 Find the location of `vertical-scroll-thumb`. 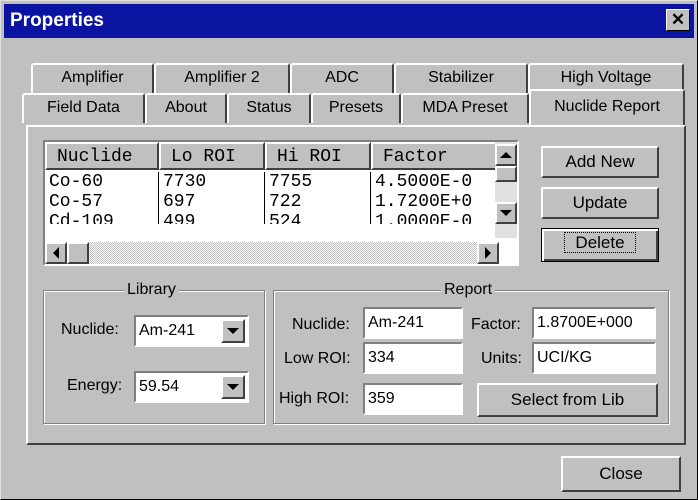

vertical-scroll-thumb is located at coordinates (506, 174).